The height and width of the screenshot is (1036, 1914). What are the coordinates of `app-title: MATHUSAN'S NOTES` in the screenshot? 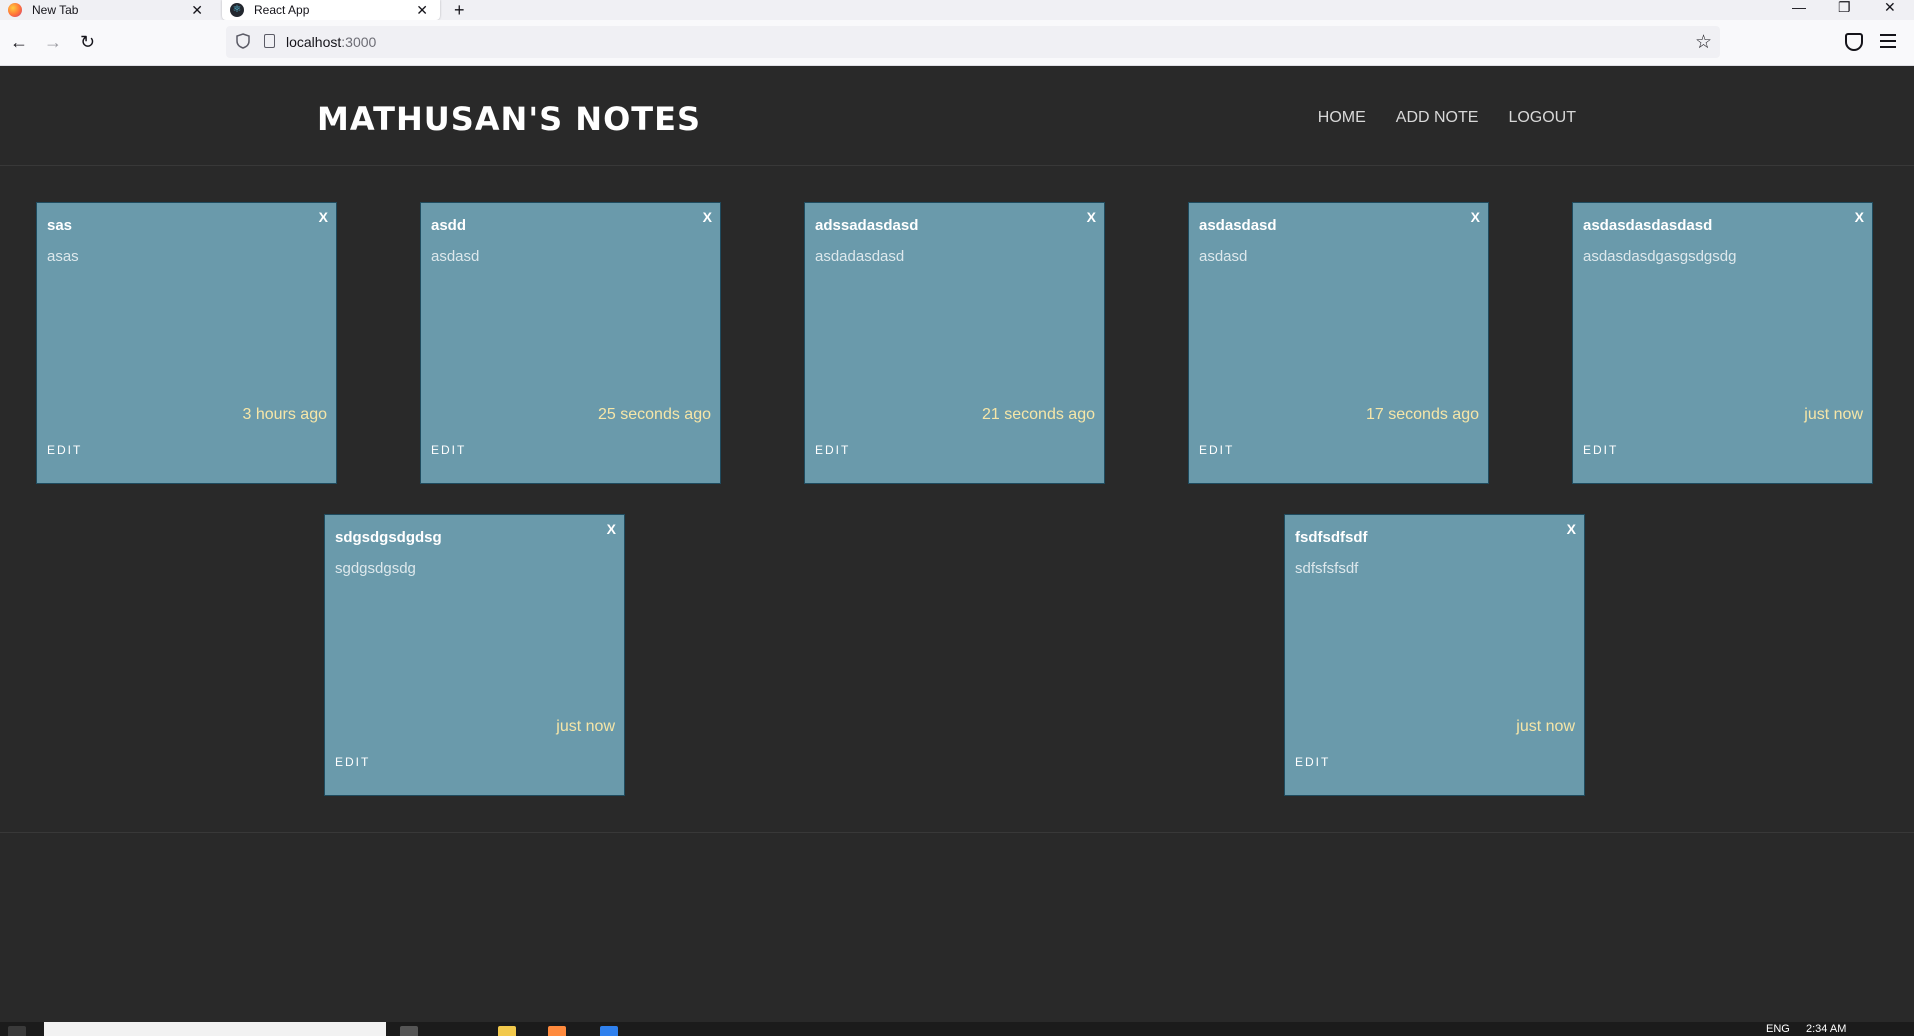 It's located at (509, 119).